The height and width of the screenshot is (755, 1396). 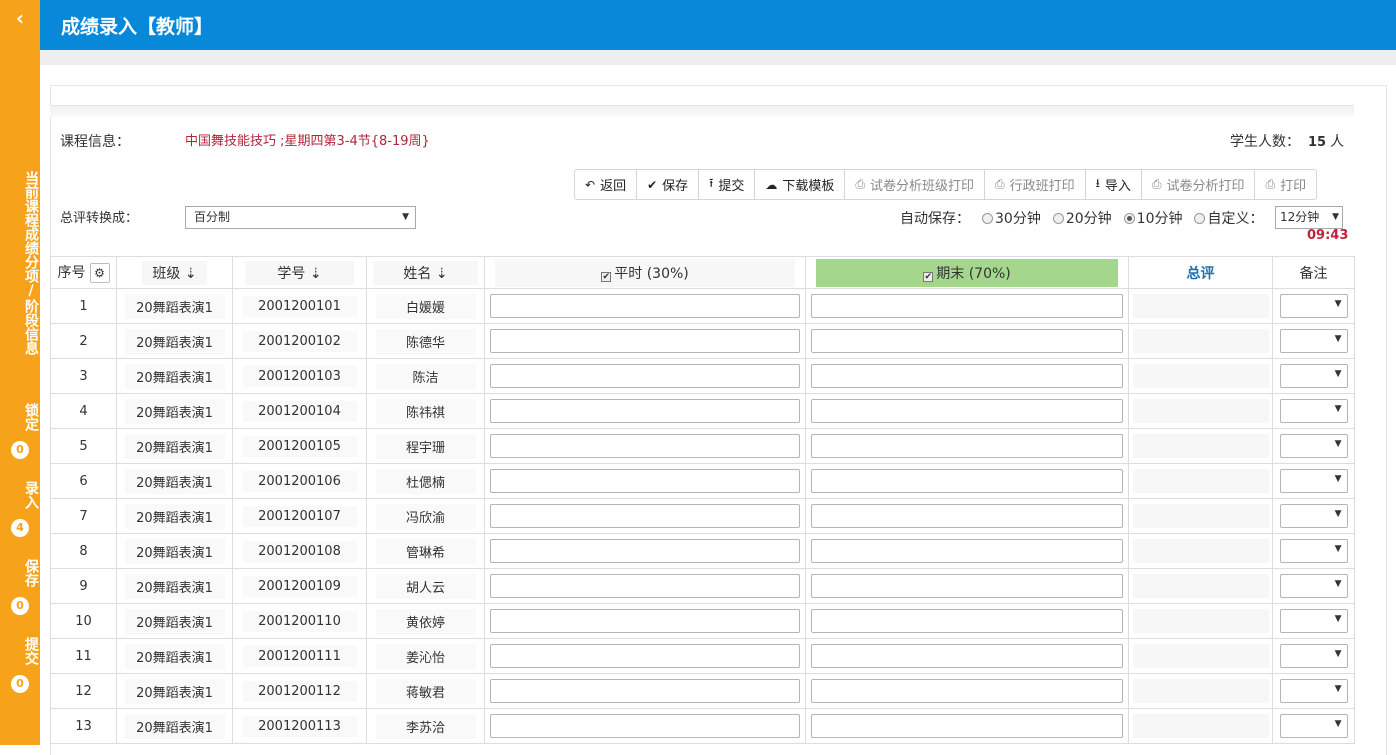 What do you see at coordinates (71, 273) in the screenshot?
I see `col-seq-label: 序号` at bounding box center [71, 273].